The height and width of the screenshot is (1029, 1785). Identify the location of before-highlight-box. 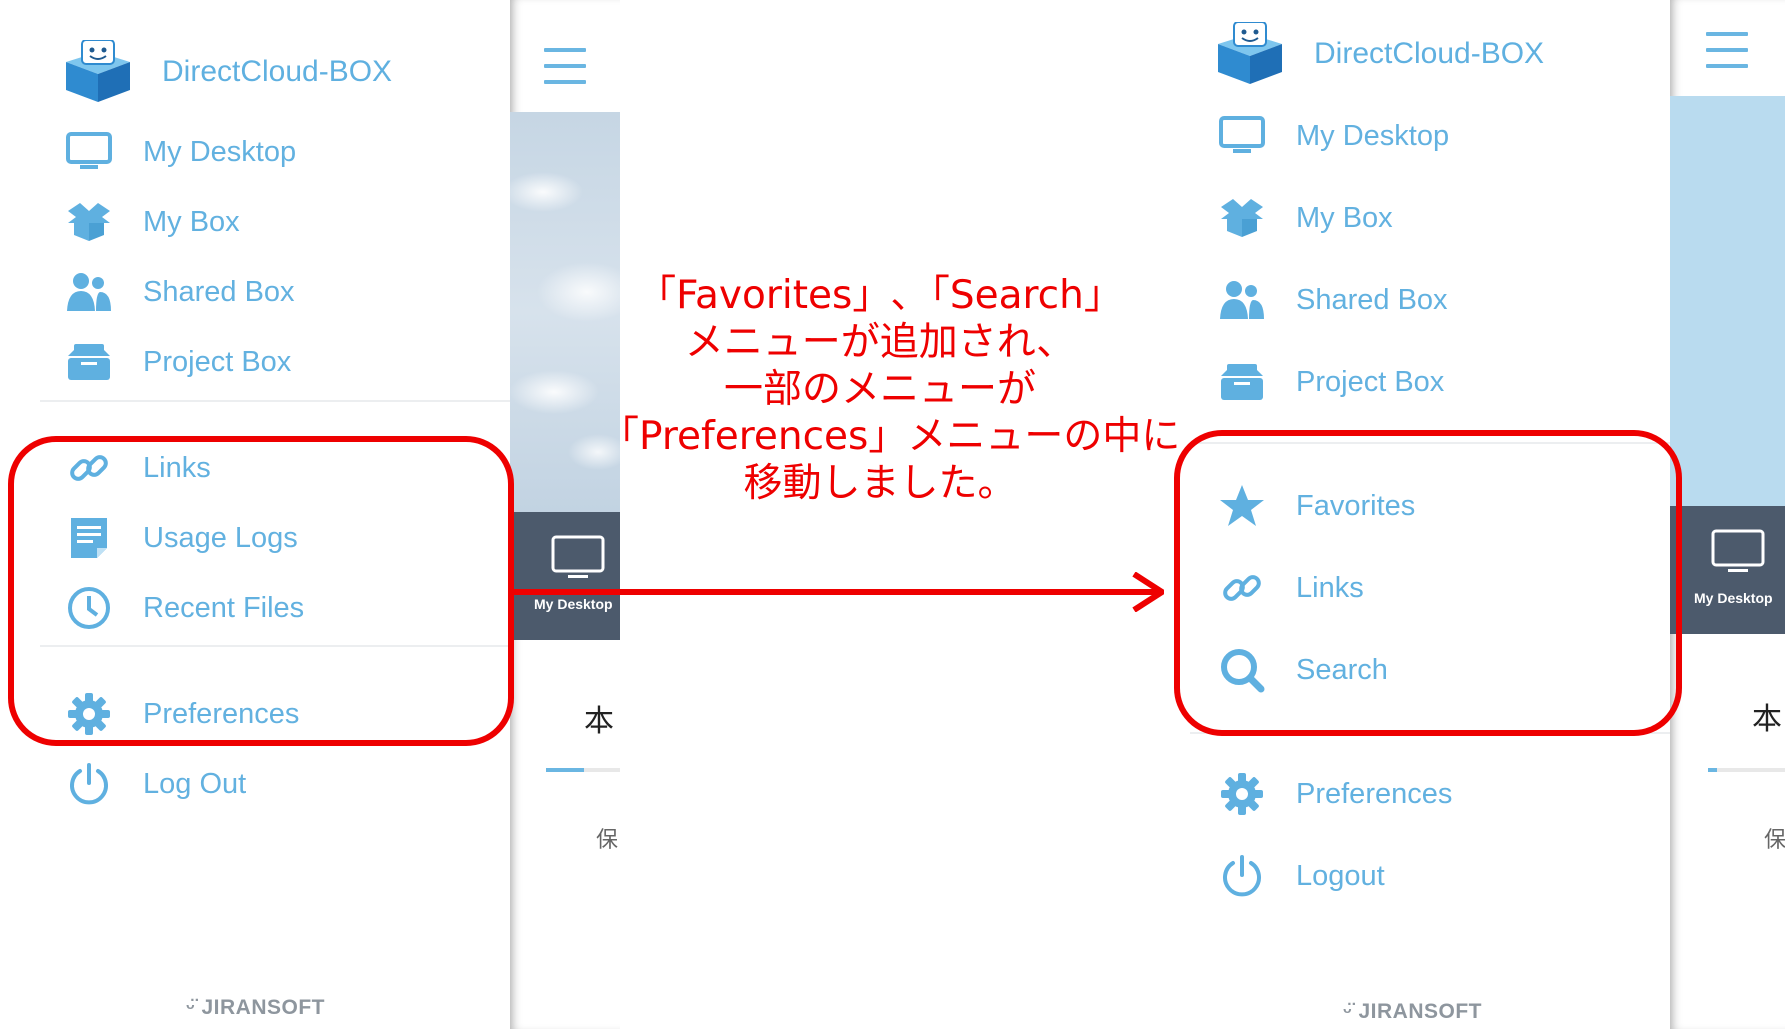
(261, 591).